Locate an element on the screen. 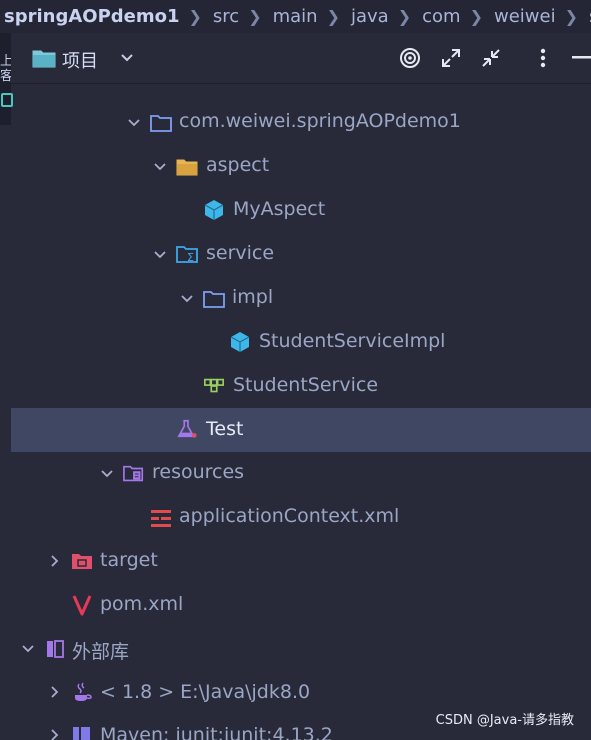 Image resolution: width=591 pixels, height=740 pixels. tree-label: Test is located at coordinates (225, 429).